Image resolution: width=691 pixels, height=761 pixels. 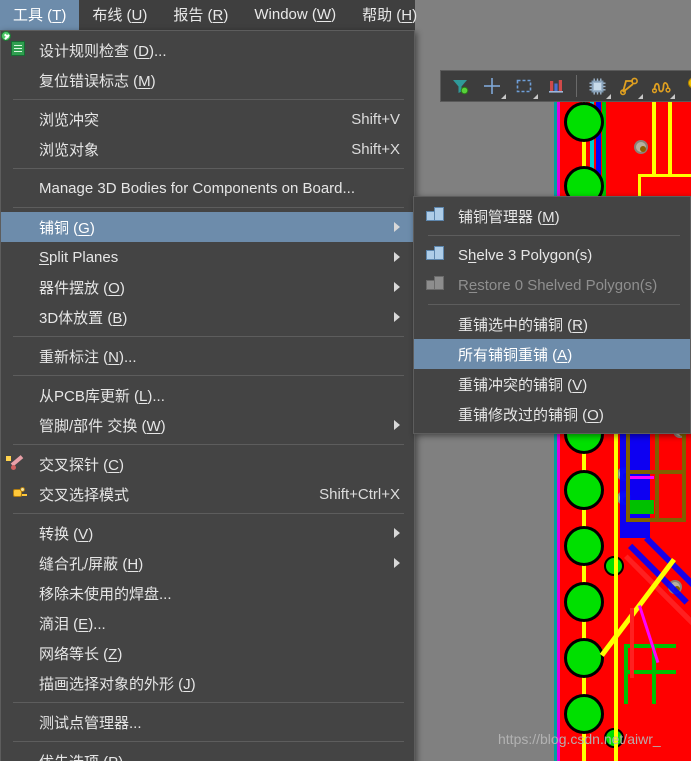 What do you see at coordinates (642, 507) in the screenshot?
I see `copper-region` at bounding box center [642, 507].